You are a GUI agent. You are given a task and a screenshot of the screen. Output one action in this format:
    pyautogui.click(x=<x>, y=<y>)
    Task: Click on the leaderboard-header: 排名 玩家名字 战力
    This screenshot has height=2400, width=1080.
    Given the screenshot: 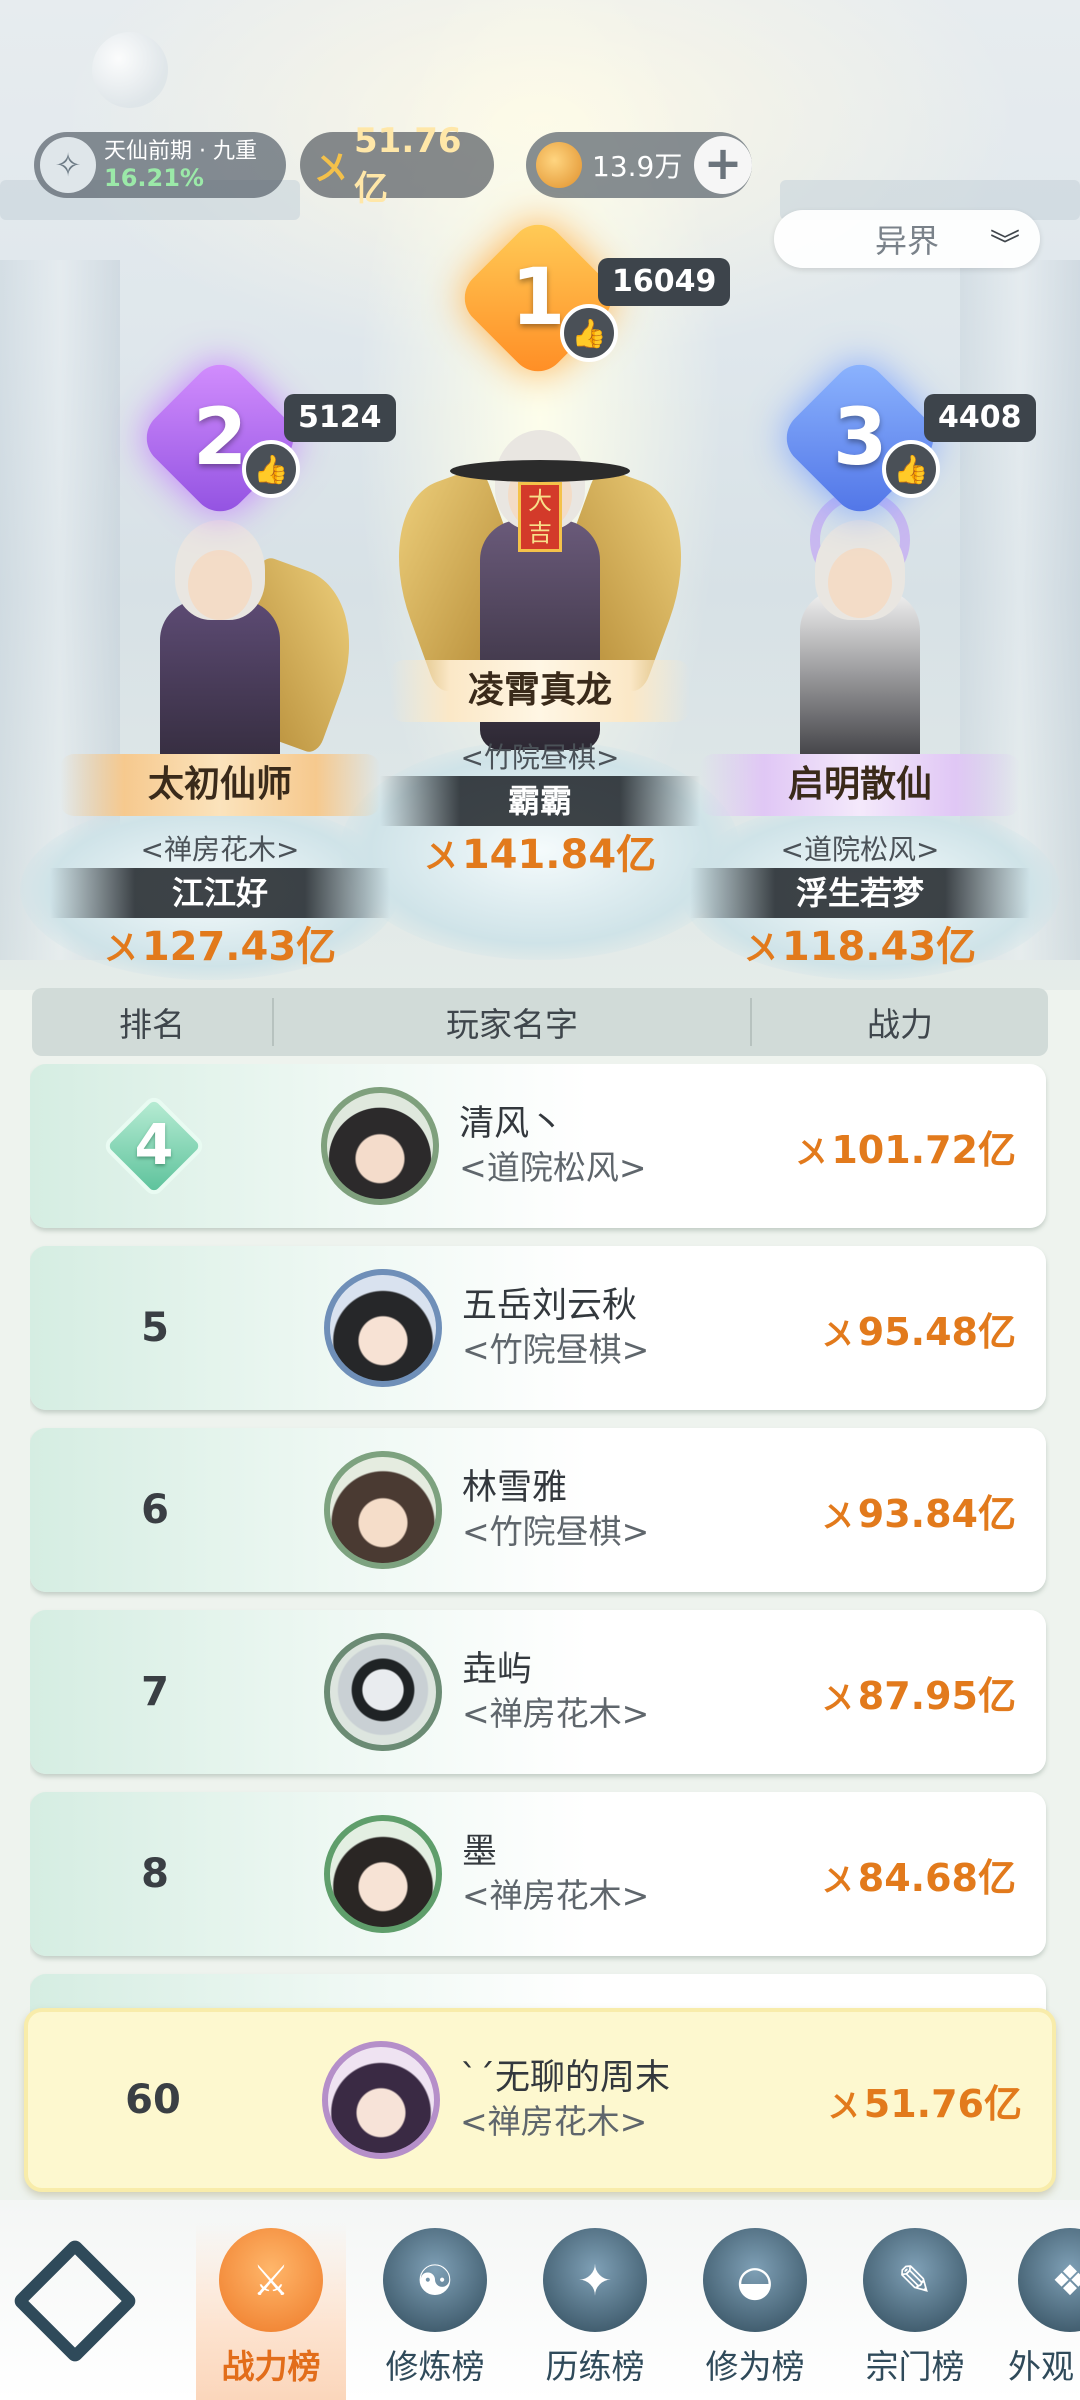 What is the action you would take?
    pyautogui.click(x=540, y=1022)
    